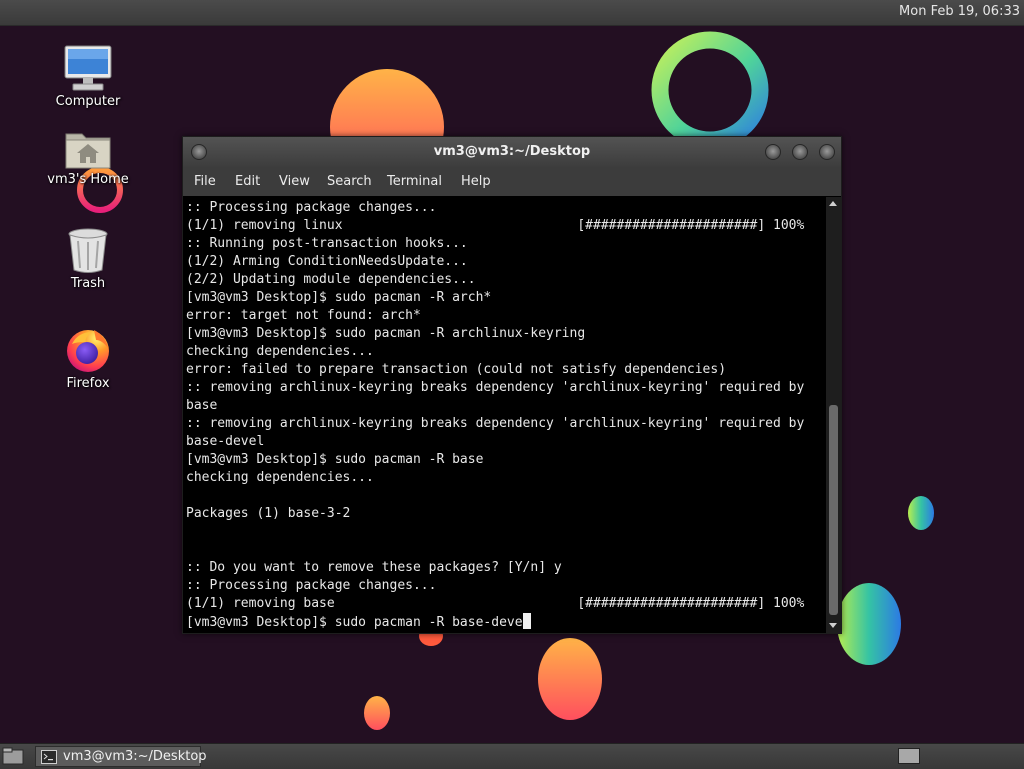 The image size is (1024, 769). I want to click on menu-terminal: Terminal, so click(414, 181).